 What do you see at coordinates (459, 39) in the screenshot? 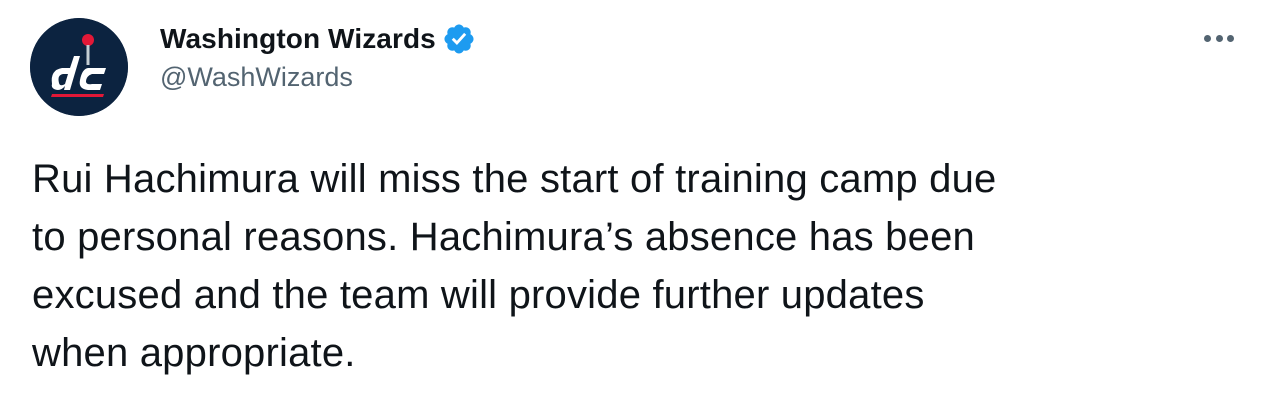
I see `verified-badge-icon` at bounding box center [459, 39].